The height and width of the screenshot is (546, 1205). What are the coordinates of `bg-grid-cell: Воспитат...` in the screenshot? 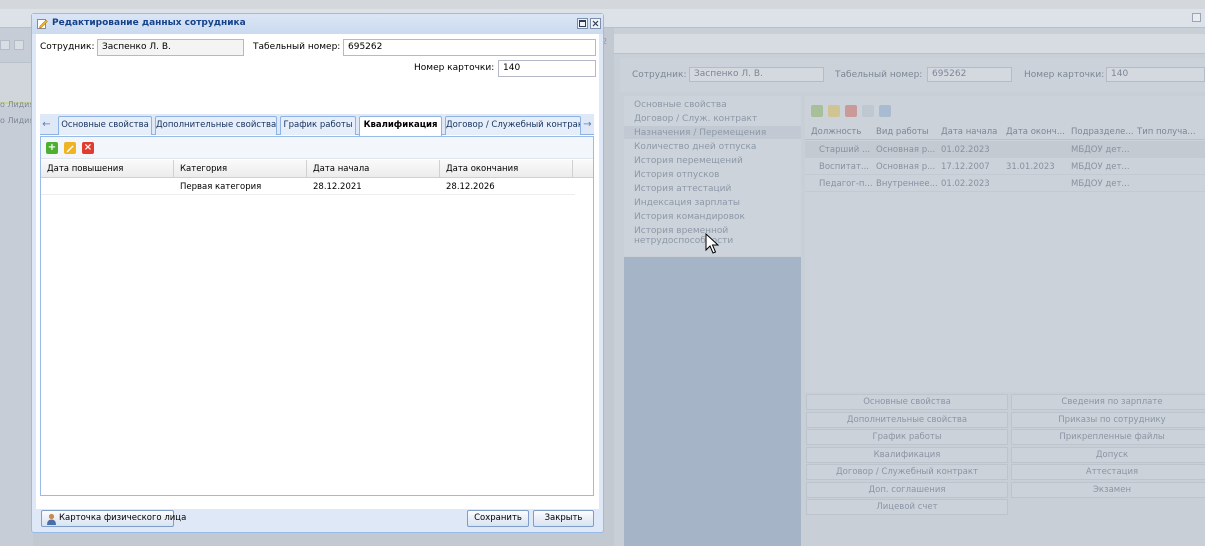 It's located at (844, 167).